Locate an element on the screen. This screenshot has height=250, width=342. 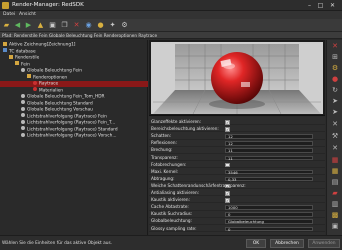
app-icon is located at coordinates (5, 5).